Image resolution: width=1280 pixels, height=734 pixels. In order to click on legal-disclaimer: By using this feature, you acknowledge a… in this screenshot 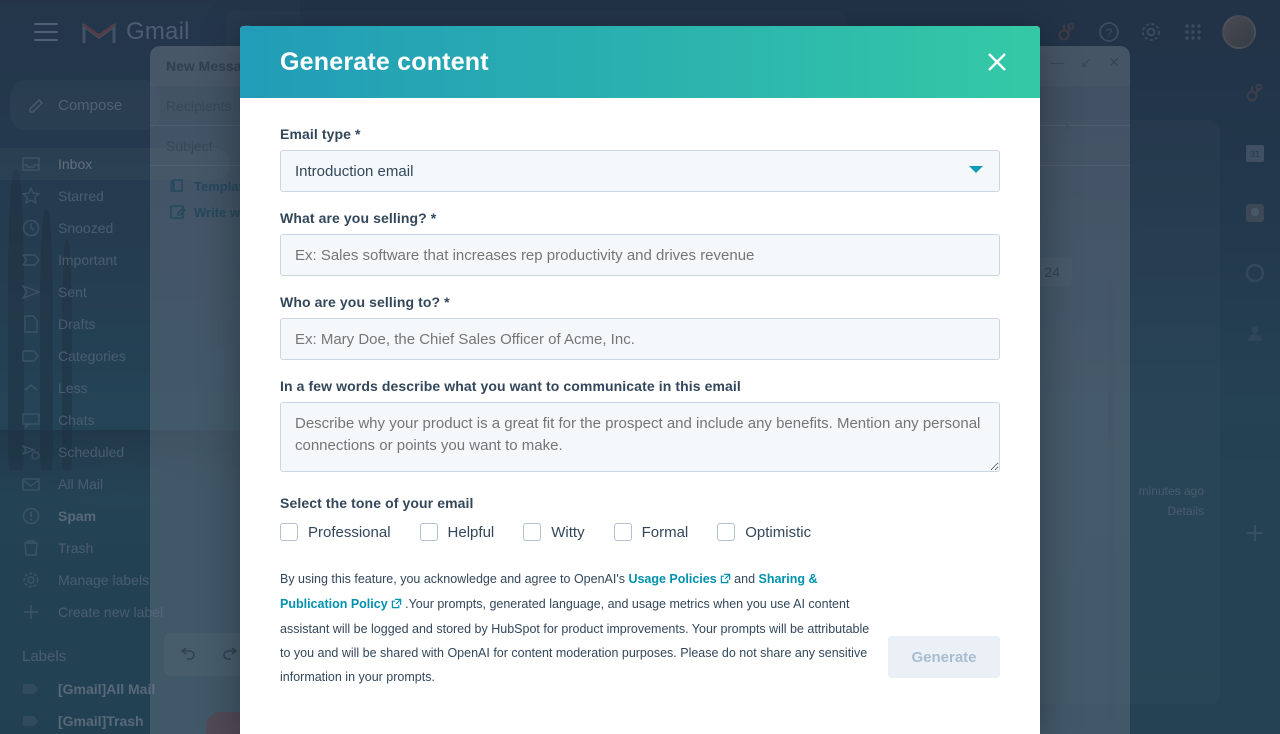, I will do `click(580, 628)`.